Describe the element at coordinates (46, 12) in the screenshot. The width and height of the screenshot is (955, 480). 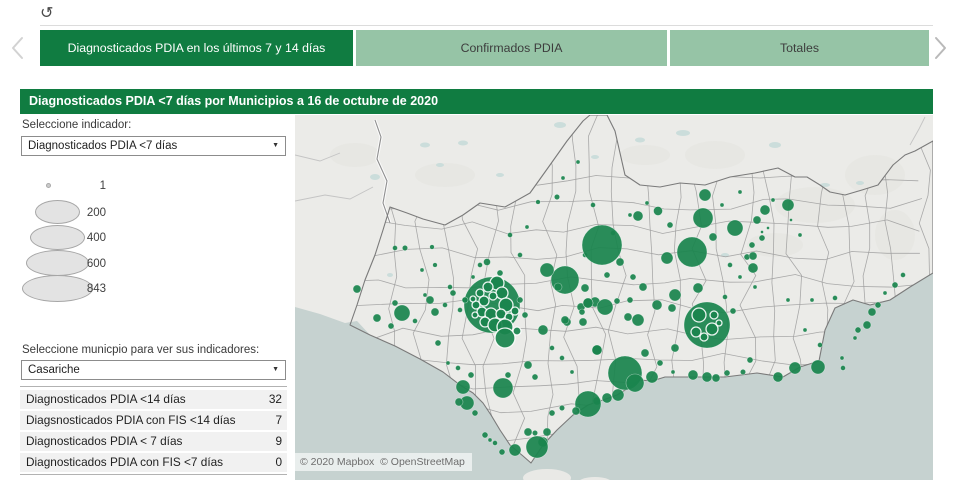
I see `refresh-icon: ↺` at that location.